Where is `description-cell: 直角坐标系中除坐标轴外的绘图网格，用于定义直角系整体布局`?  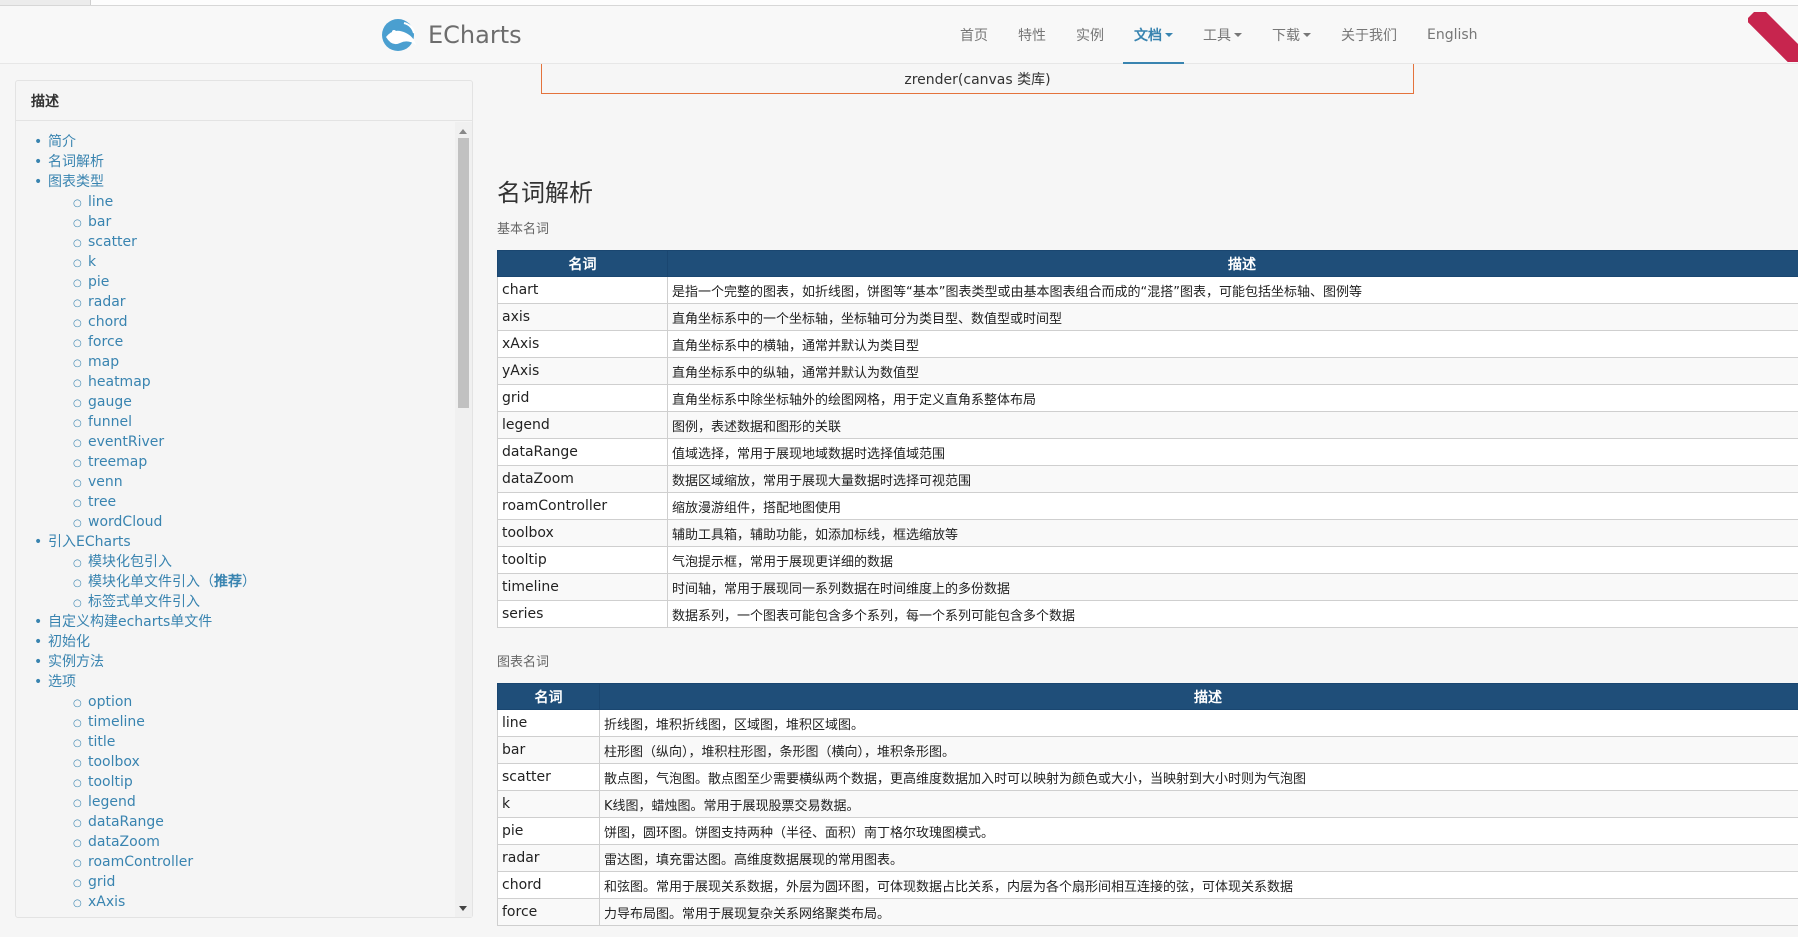
description-cell: 直角坐标系中除坐标轴外的绘图网格，用于定义直角系整体布局 is located at coordinates (1232, 398).